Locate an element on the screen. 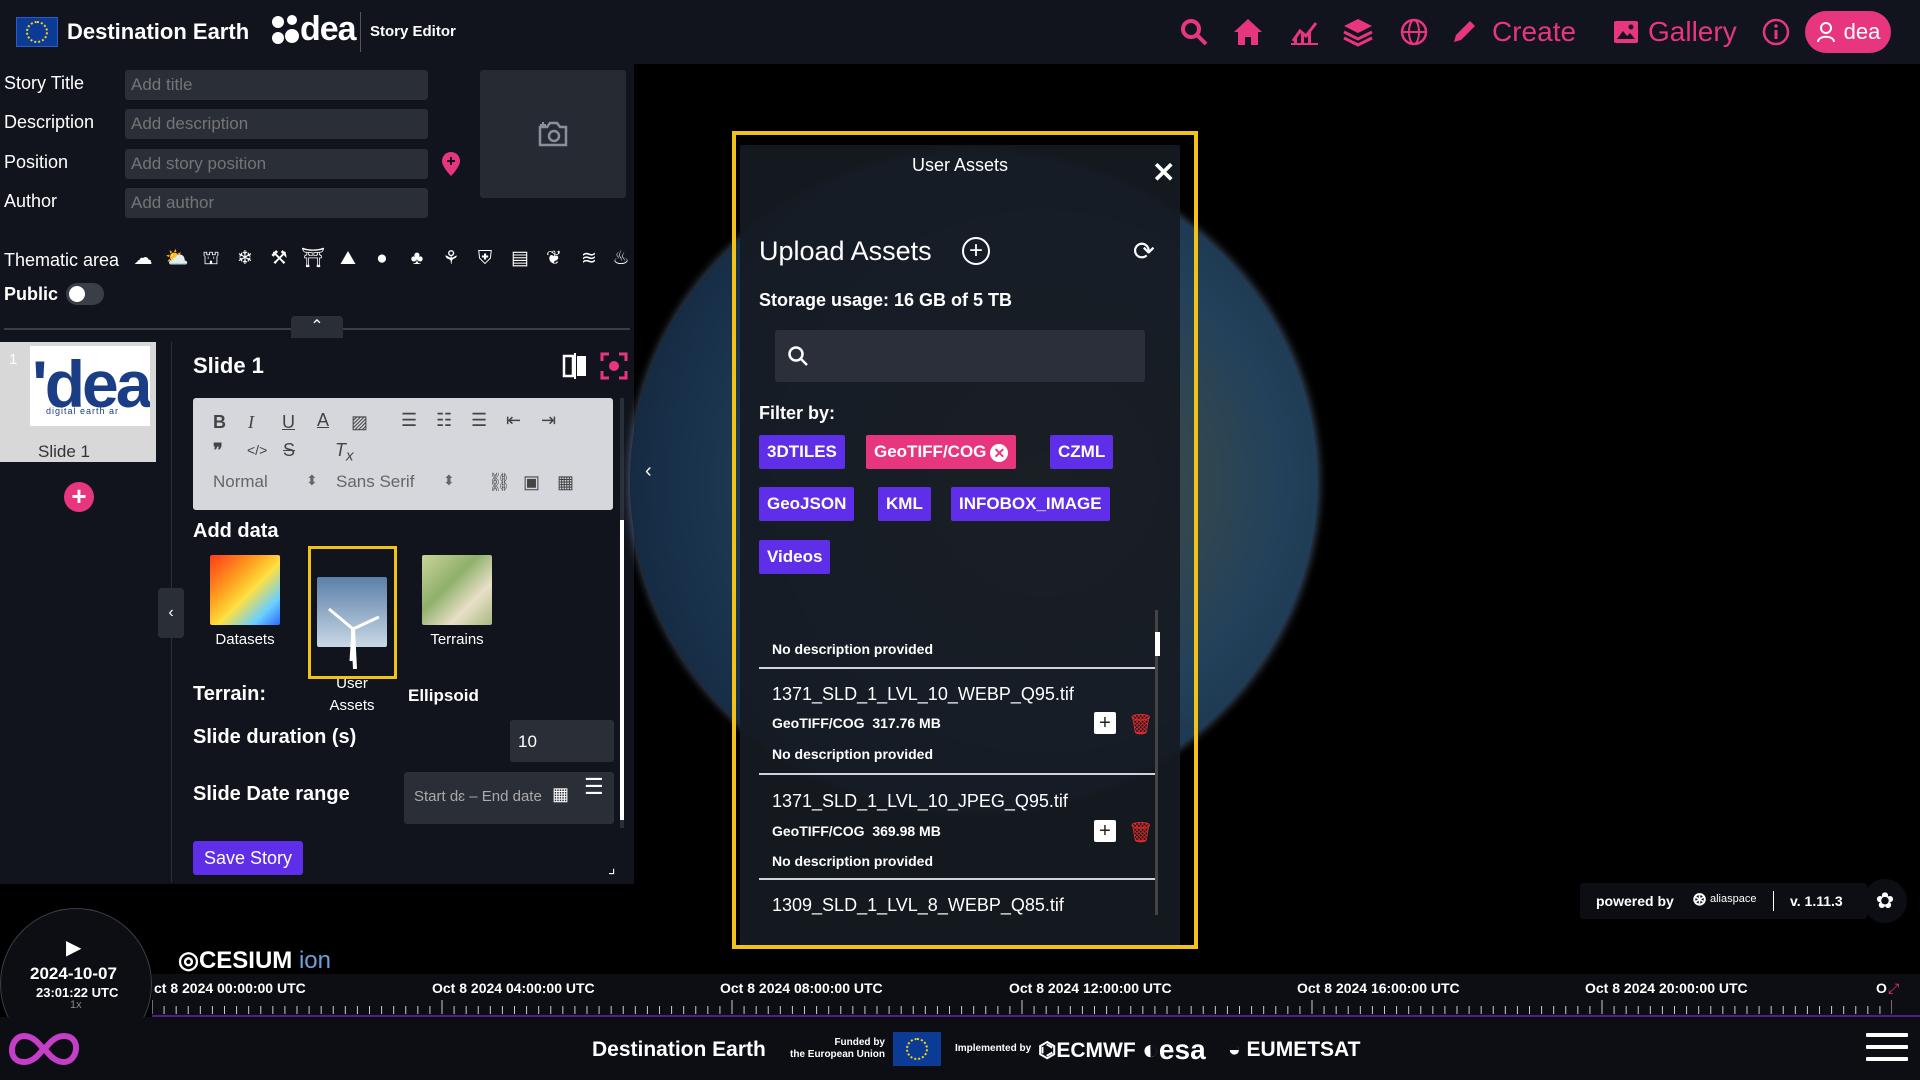  clear-format-icon: Tx is located at coordinates (344, 452).